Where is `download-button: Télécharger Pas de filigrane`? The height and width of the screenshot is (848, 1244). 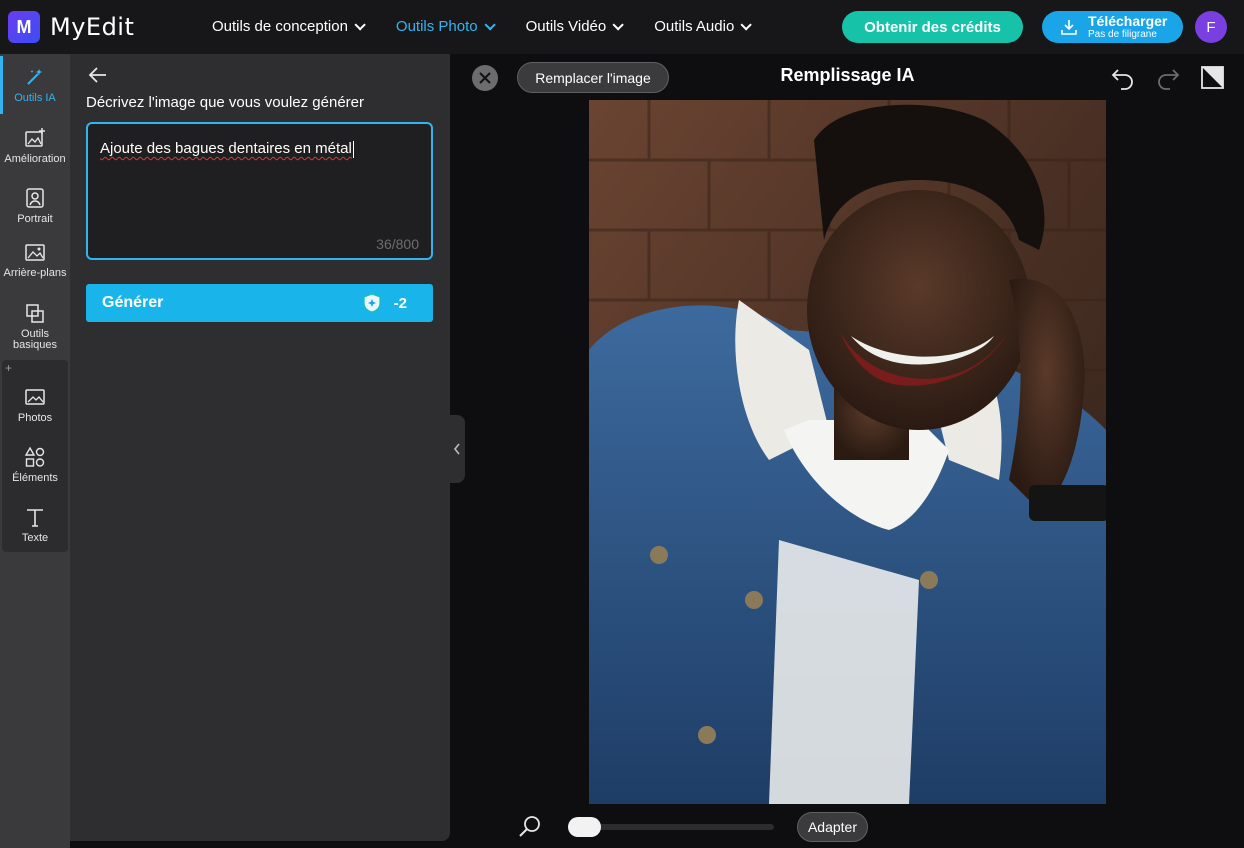 download-button: Télécharger Pas de filigrane is located at coordinates (1112, 27).